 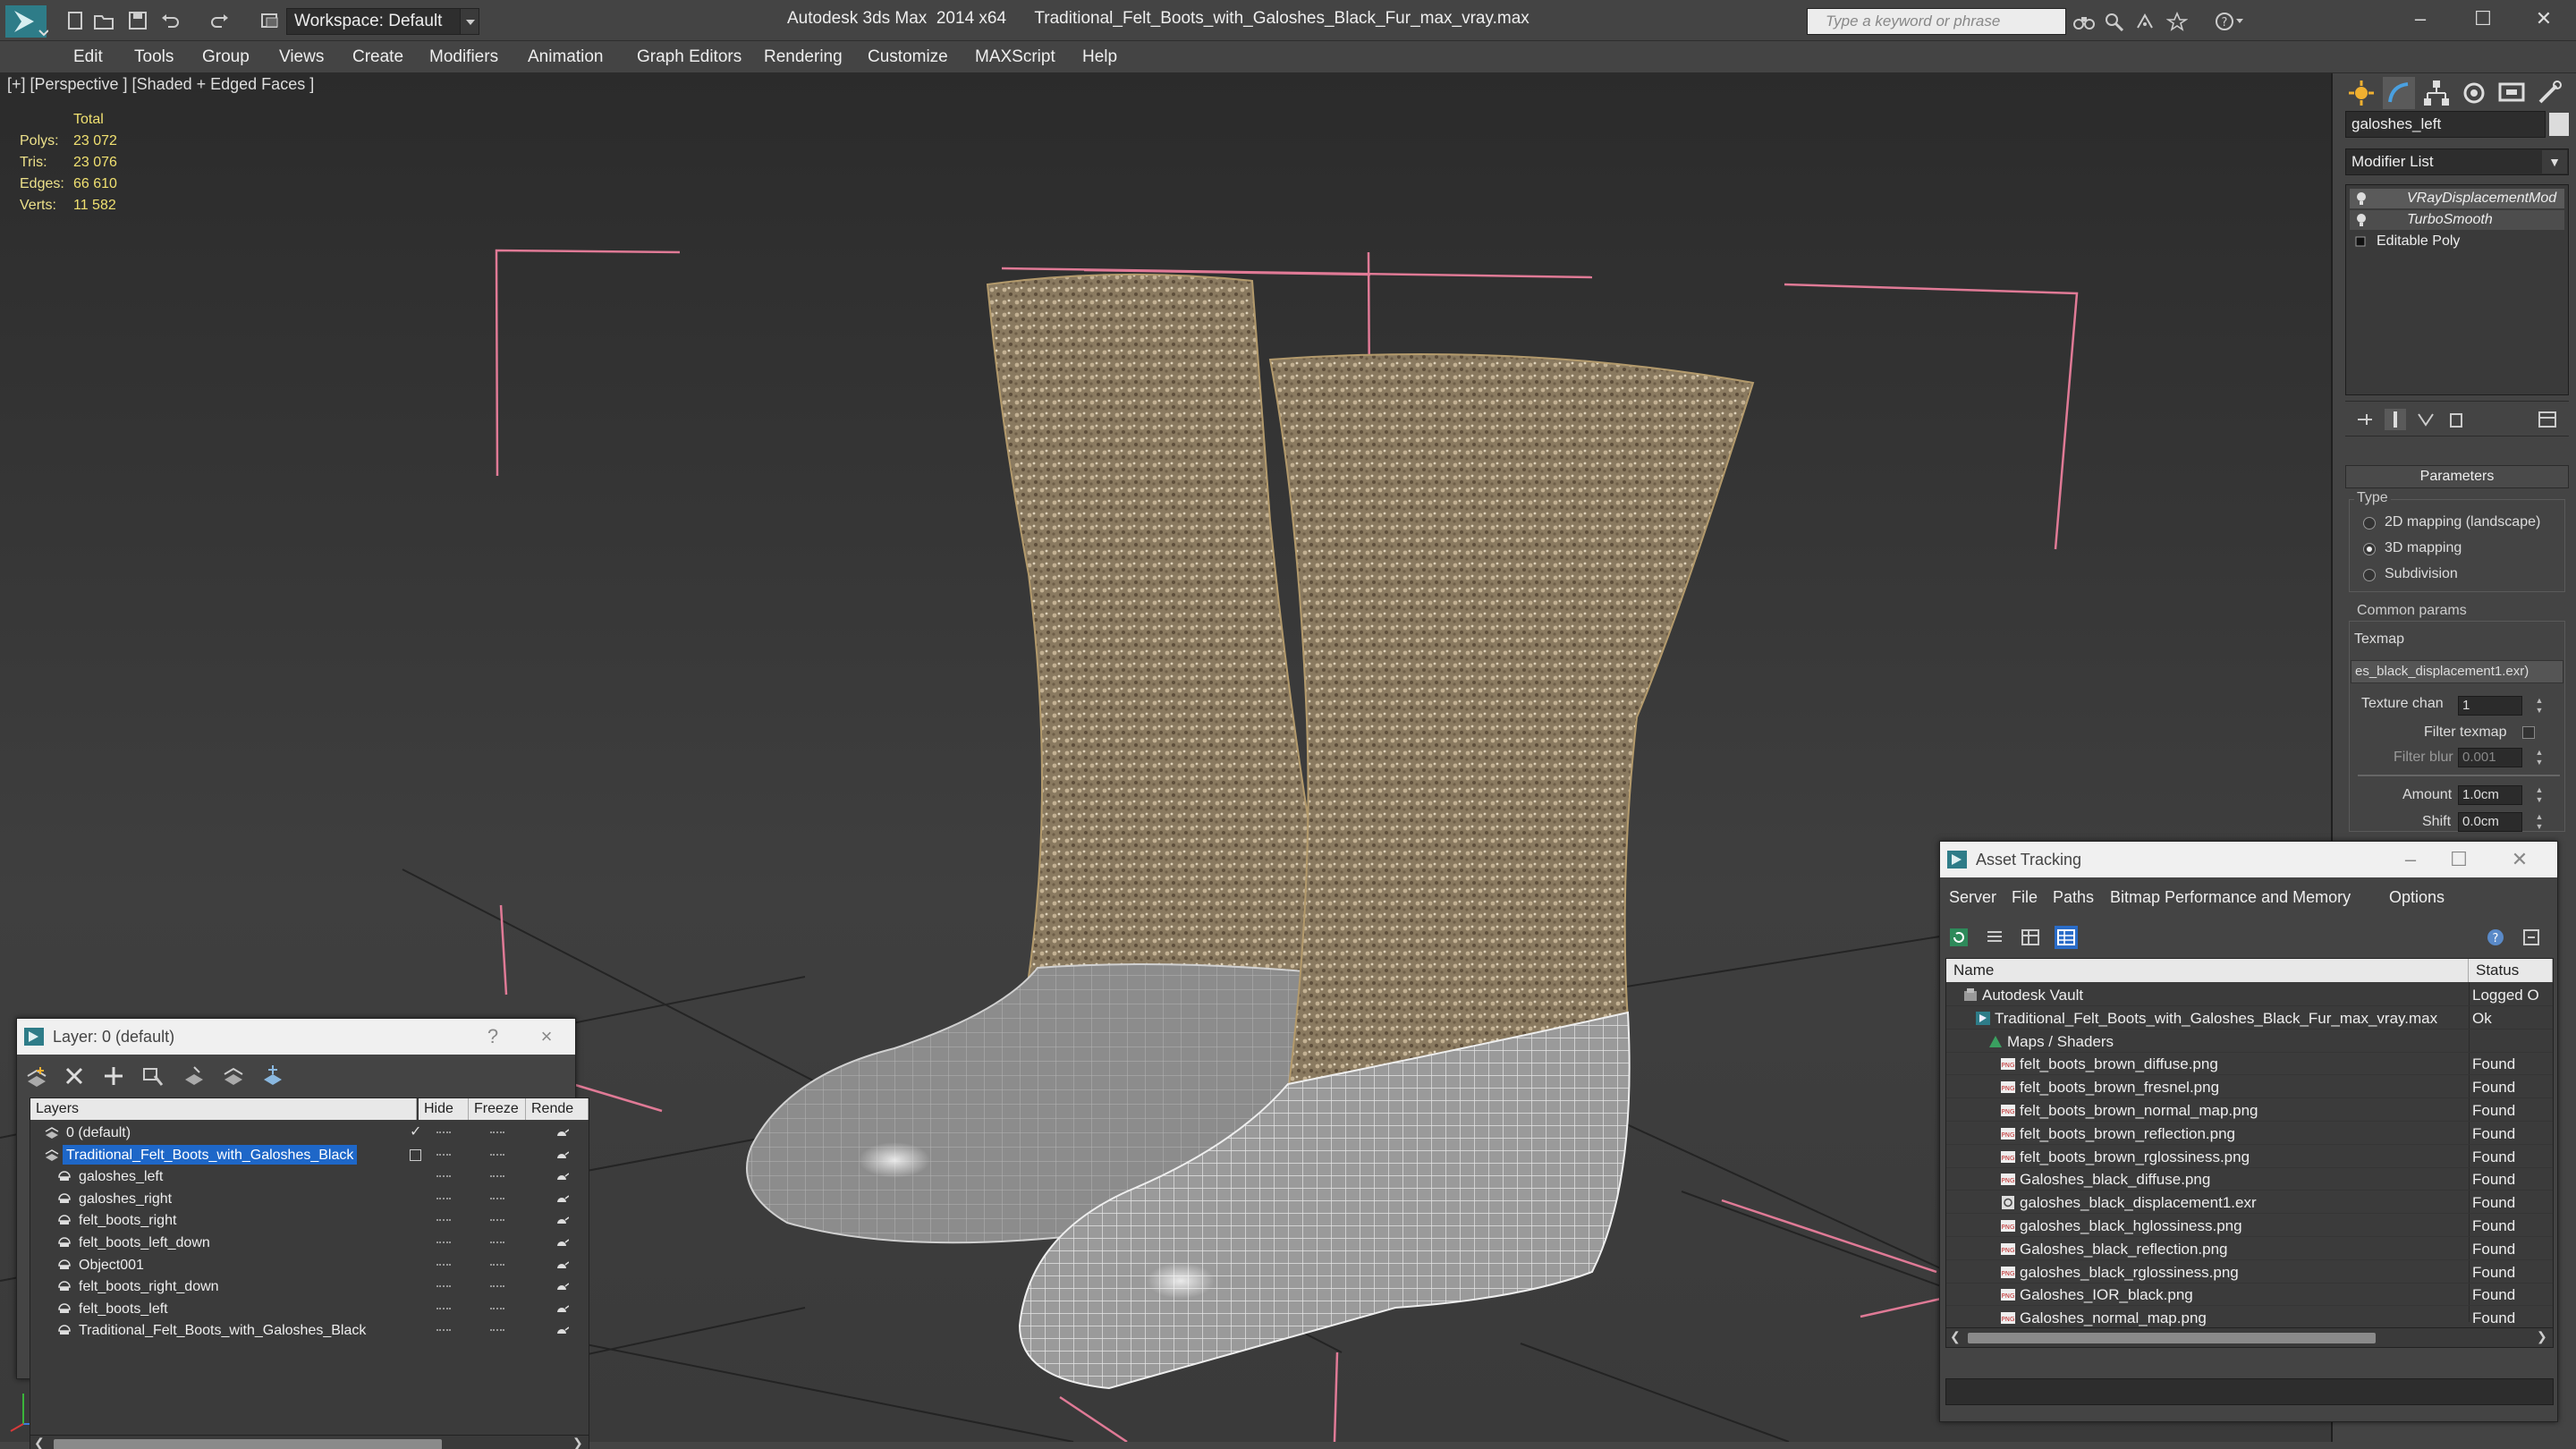 I want to click on stack-item: Editable Poly, so click(x=2457, y=241).